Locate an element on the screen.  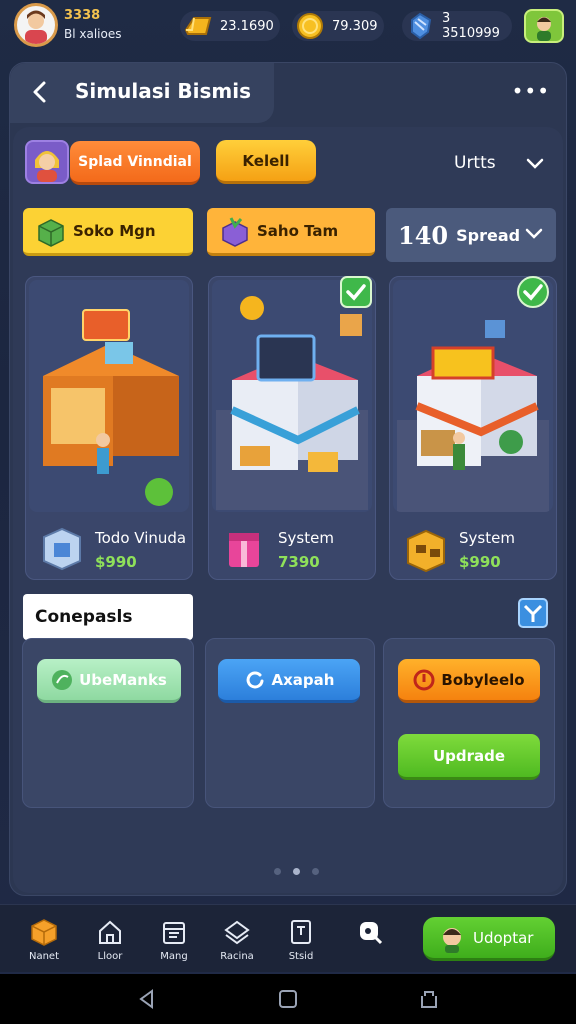
character-avatar-icon is located at coordinates (452, 940).